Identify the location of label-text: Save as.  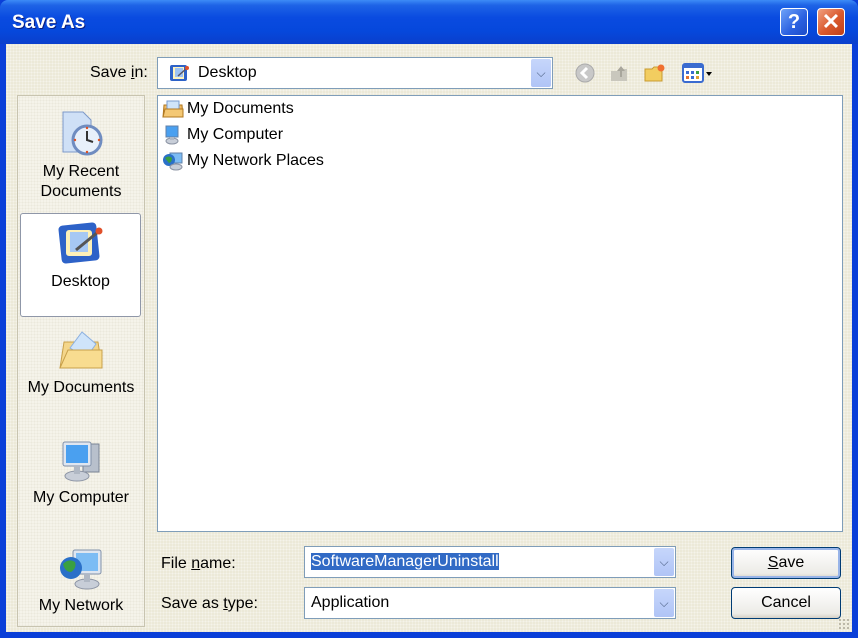
(192, 603).